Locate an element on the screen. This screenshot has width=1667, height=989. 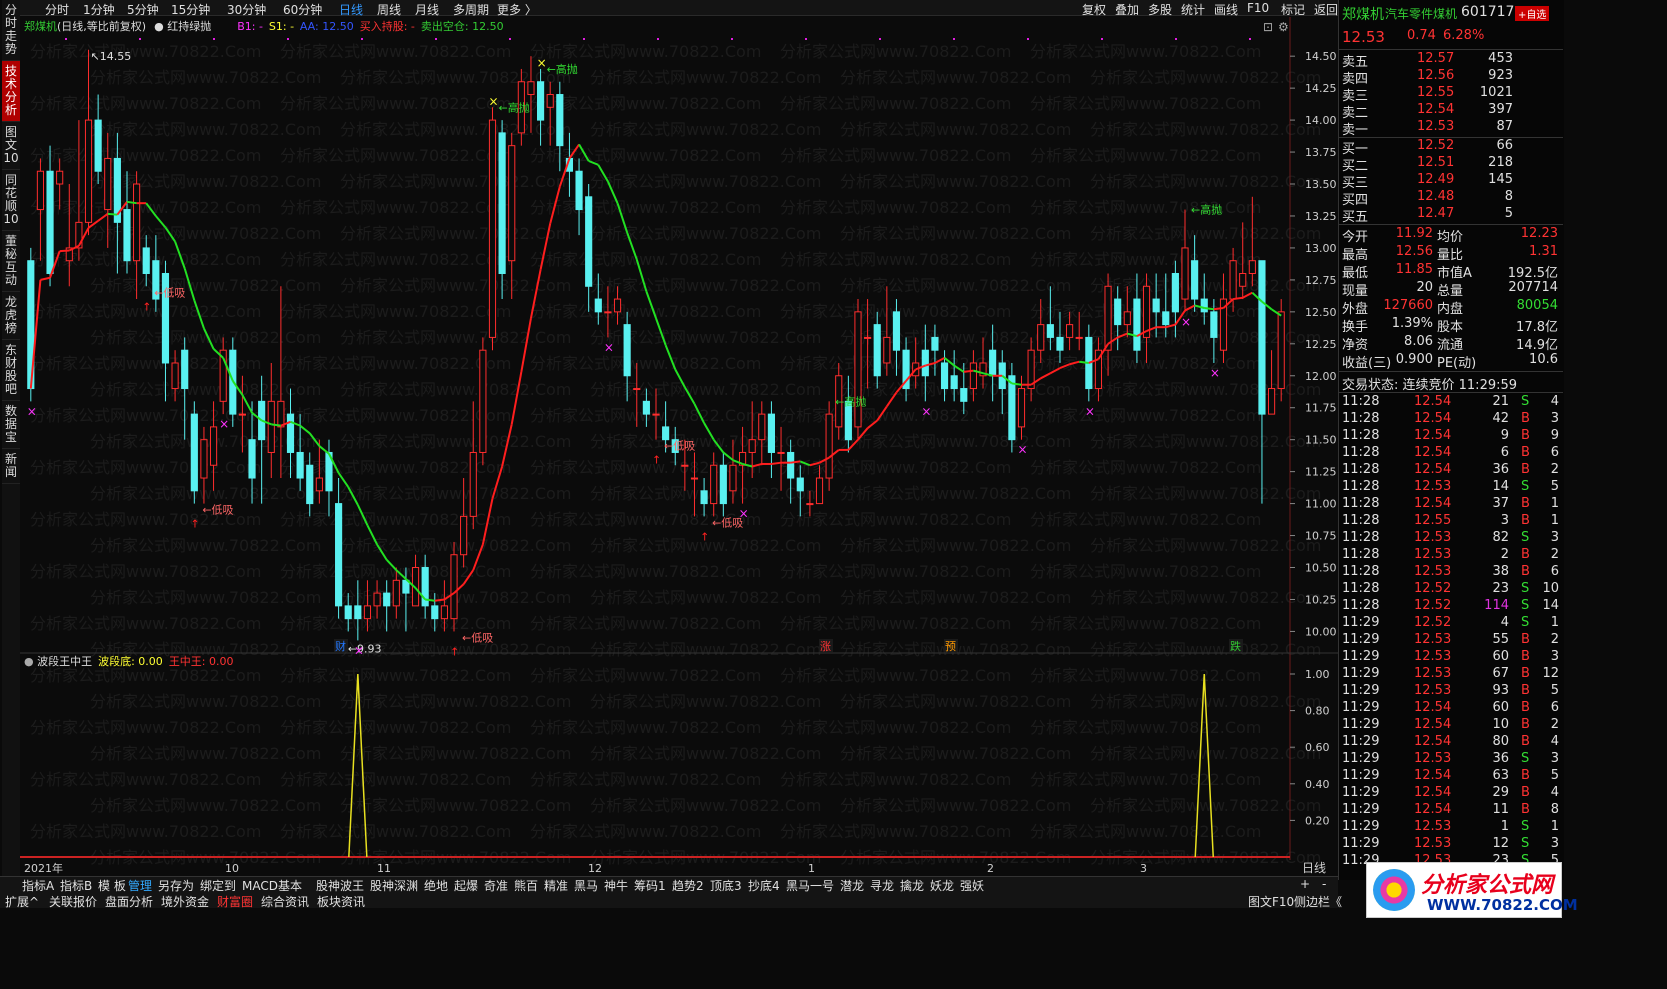
price-axis-label: 10.75 is located at coordinates (1321, 536).